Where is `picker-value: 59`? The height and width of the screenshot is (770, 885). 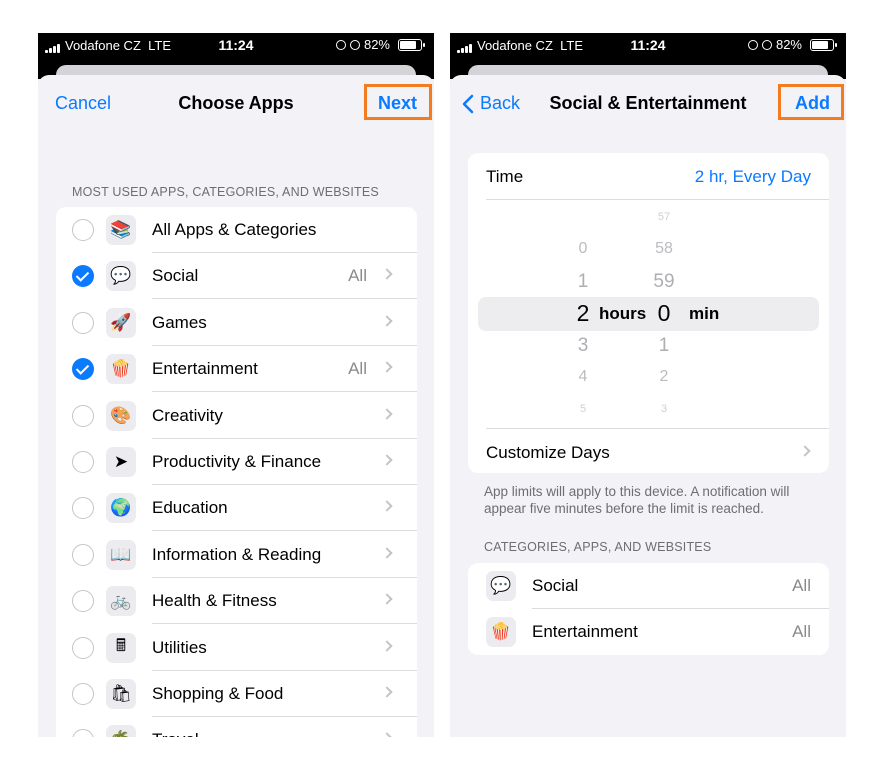 picker-value: 59 is located at coordinates (664, 282).